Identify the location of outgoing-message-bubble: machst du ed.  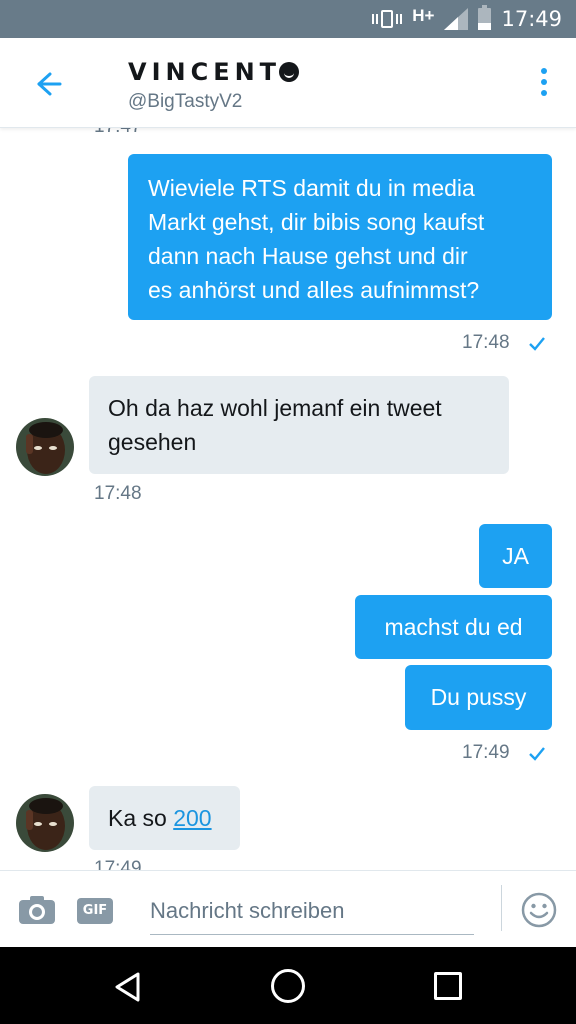
(453, 627).